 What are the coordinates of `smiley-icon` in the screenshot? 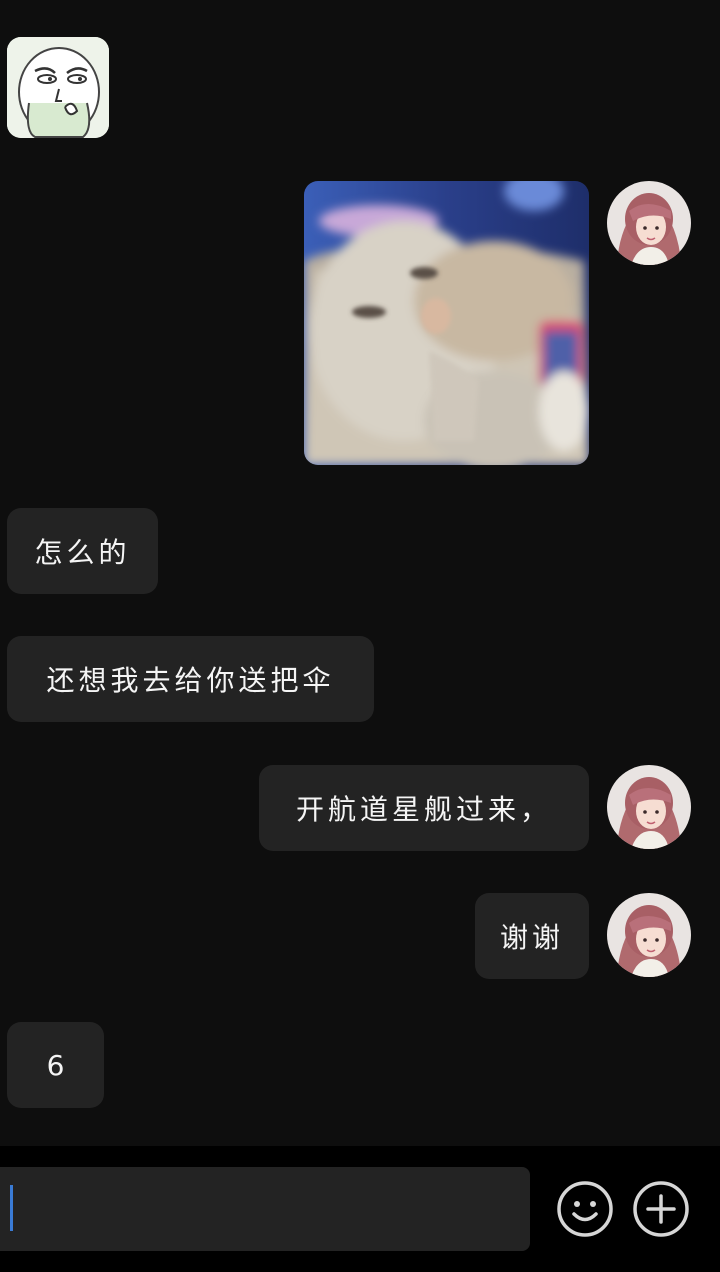 It's located at (585, 1209).